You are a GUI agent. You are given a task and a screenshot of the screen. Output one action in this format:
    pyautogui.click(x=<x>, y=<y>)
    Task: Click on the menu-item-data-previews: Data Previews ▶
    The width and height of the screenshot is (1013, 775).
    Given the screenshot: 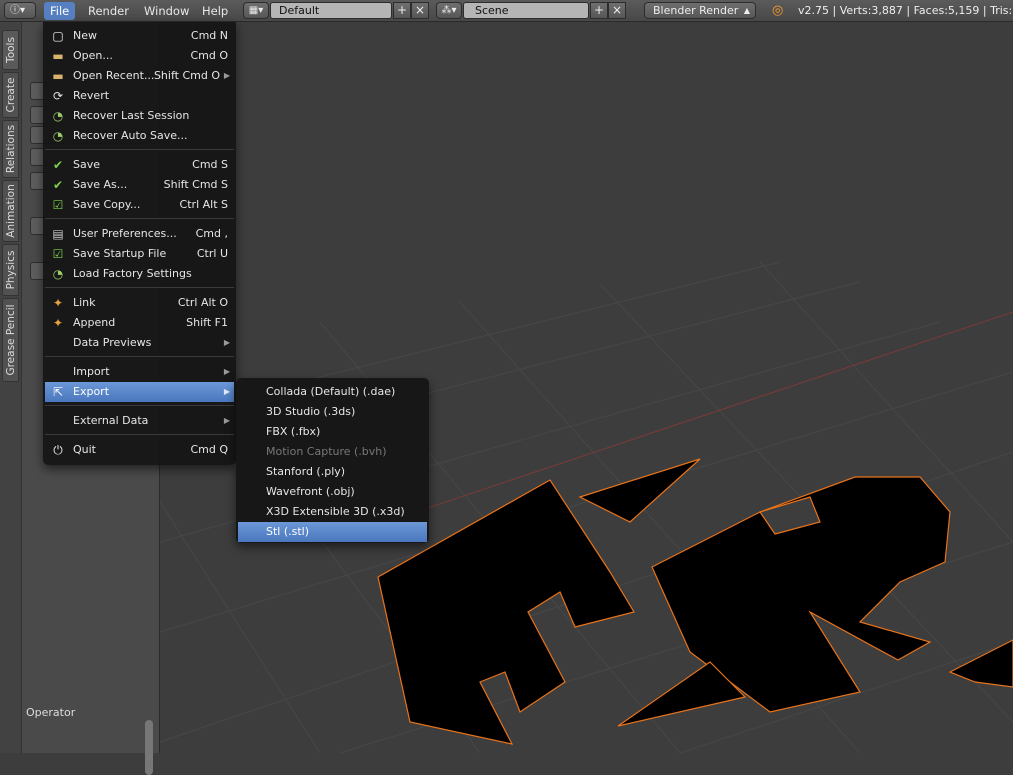 What is the action you would take?
    pyautogui.click(x=139, y=343)
    